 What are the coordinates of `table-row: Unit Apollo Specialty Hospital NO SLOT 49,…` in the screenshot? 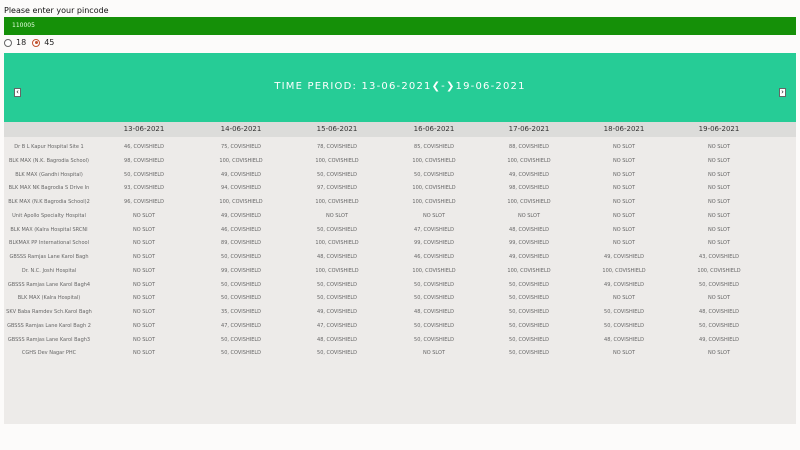 It's located at (400, 219).